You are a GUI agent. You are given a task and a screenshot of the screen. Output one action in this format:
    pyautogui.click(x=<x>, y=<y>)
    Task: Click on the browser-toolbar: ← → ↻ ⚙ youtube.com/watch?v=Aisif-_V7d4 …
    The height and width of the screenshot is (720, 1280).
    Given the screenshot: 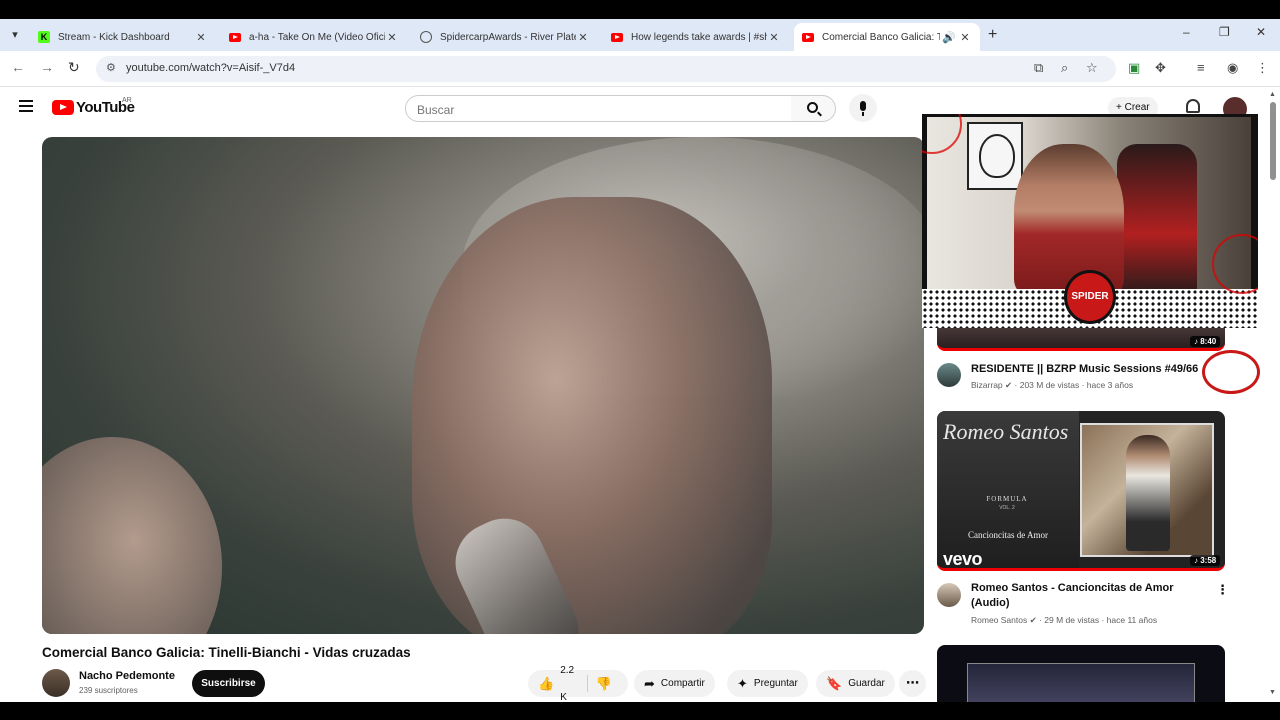 What is the action you would take?
    pyautogui.click(x=640, y=69)
    